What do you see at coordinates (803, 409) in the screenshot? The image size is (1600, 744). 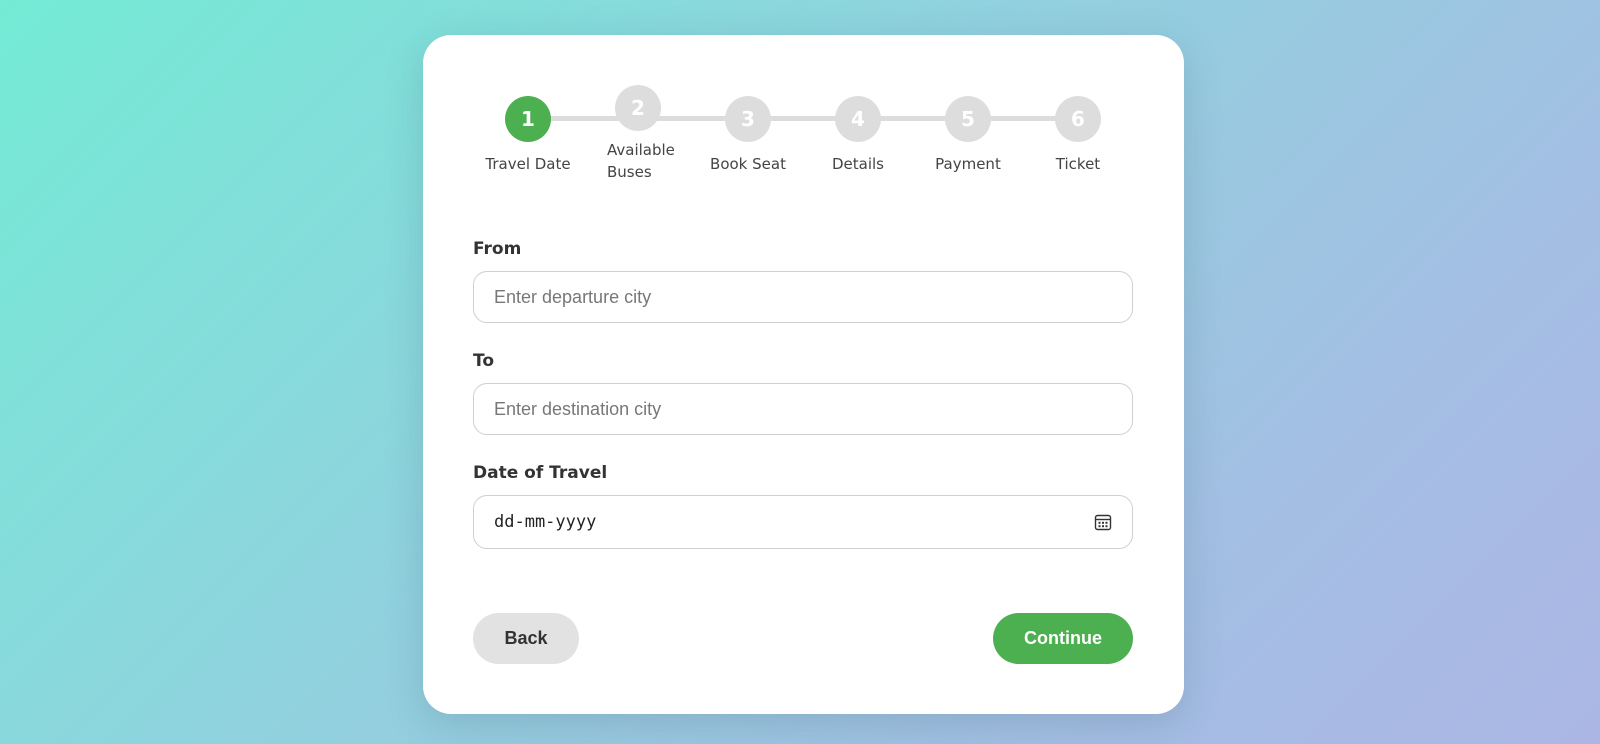 I see `to-input` at bounding box center [803, 409].